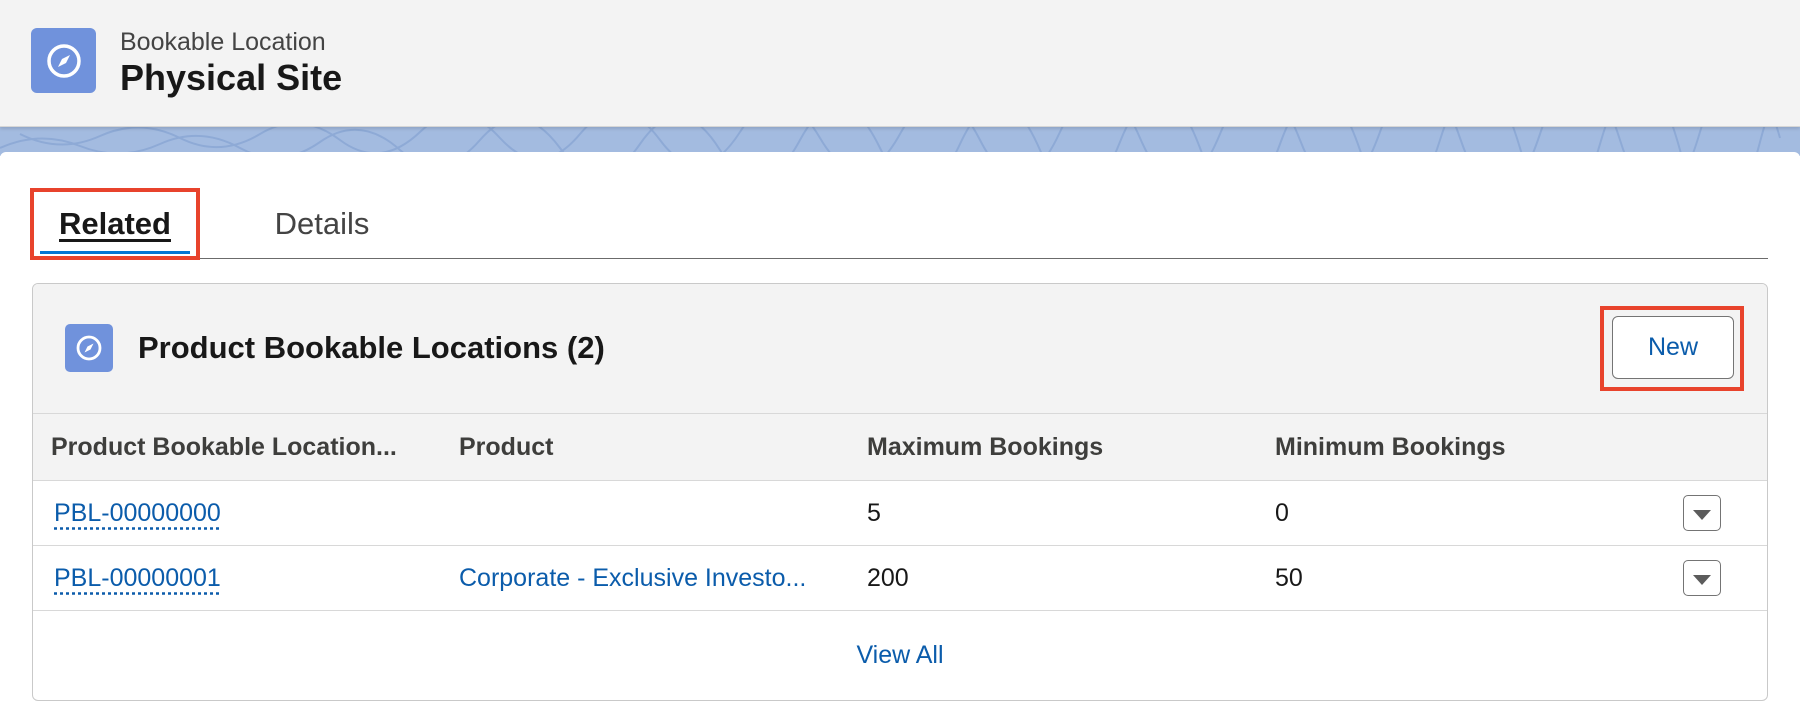 Image resolution: width=1800 pixels, height=726 pixels. What do you see at coordinates (874, 513) in the screenshot?
I see `max-bookings-value: 5` at bounding box center [874, 513].